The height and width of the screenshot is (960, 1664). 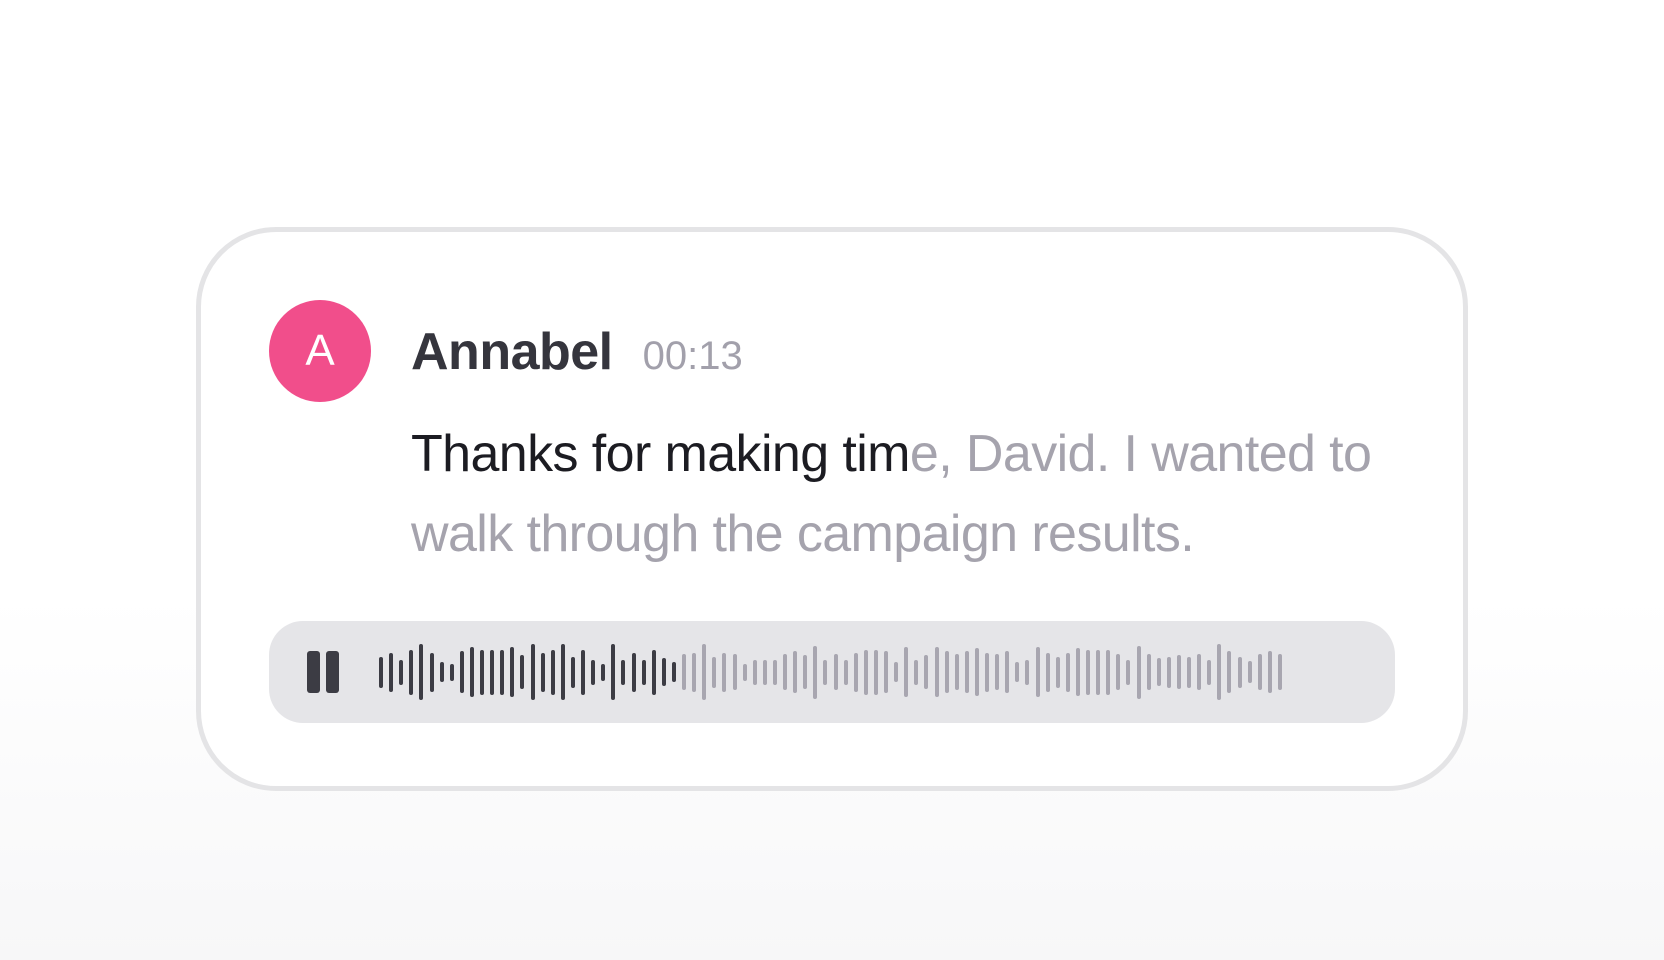 I want to click on waveform-scrubber, so click(x=859, y=672).